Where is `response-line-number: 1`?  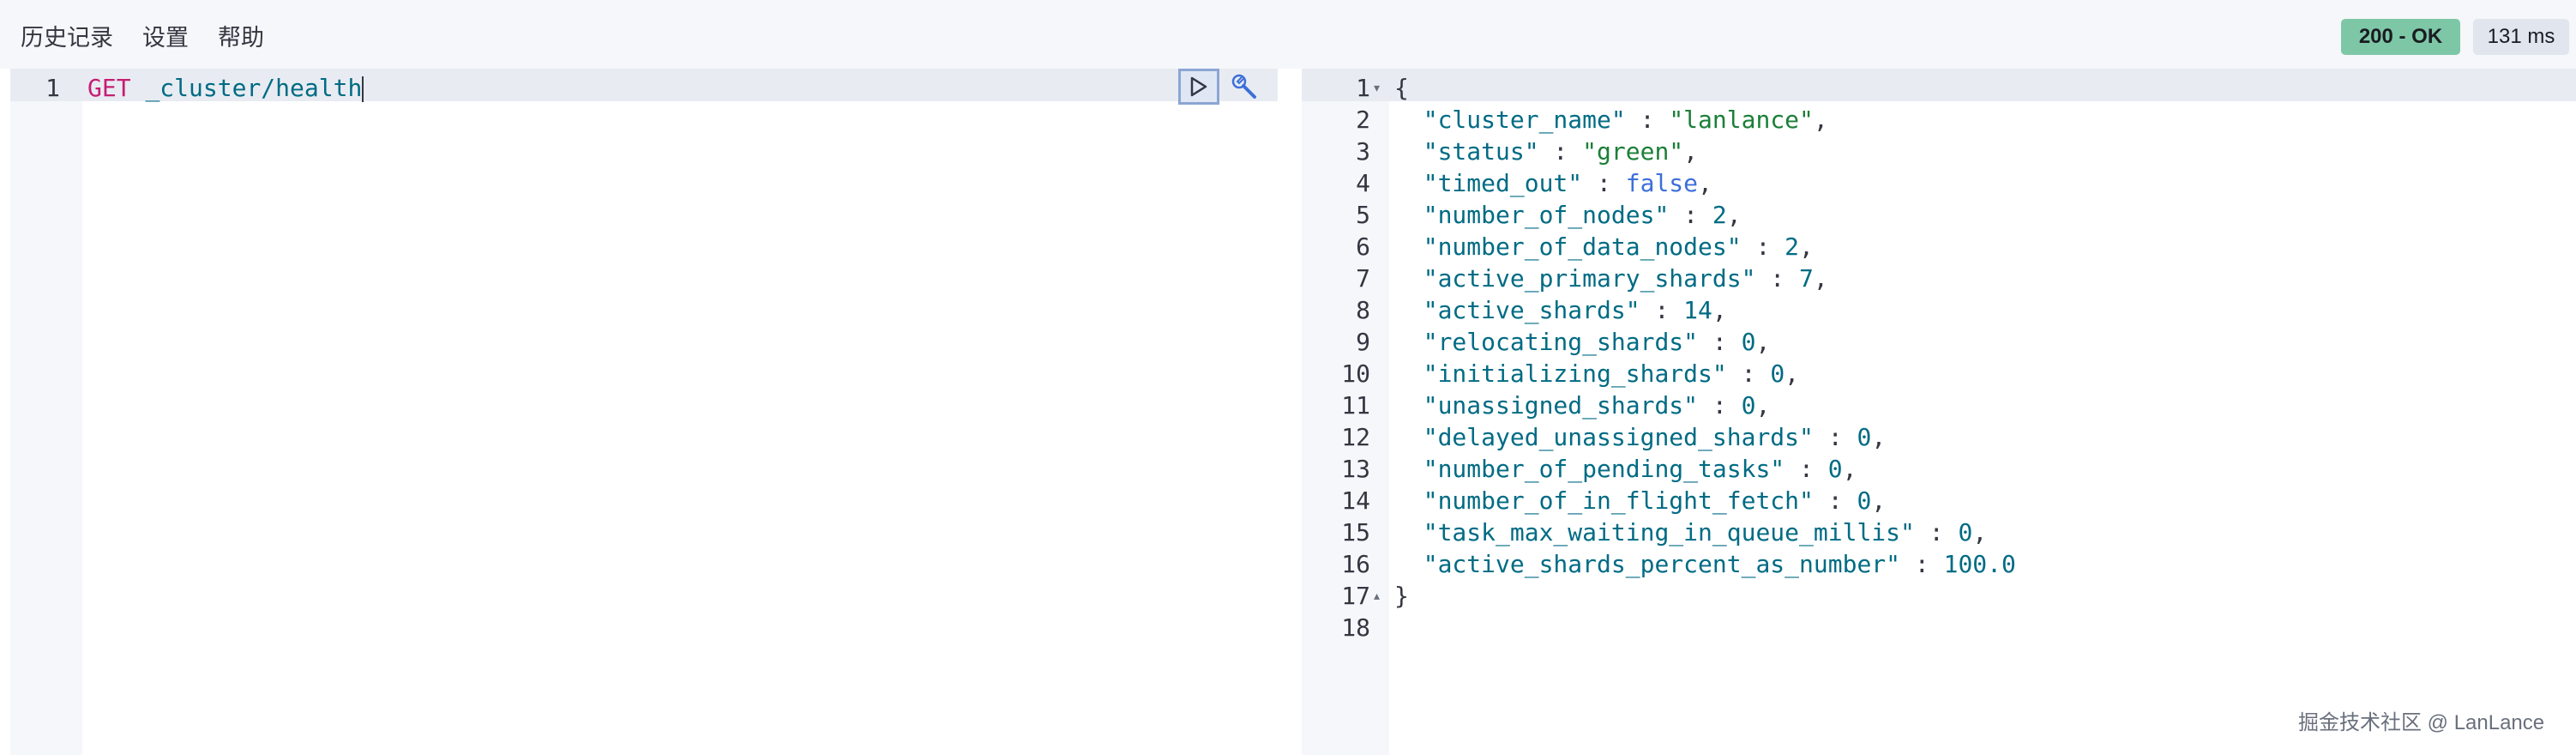
response-line-number: 1 is located at coordinates (1363, 88).